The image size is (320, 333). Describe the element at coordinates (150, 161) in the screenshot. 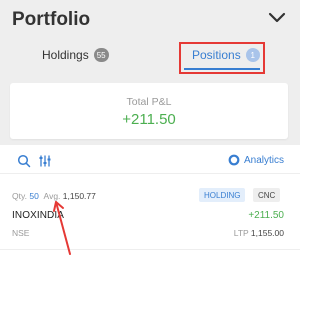

I see `positions-toolbar: Analytics` at that location.